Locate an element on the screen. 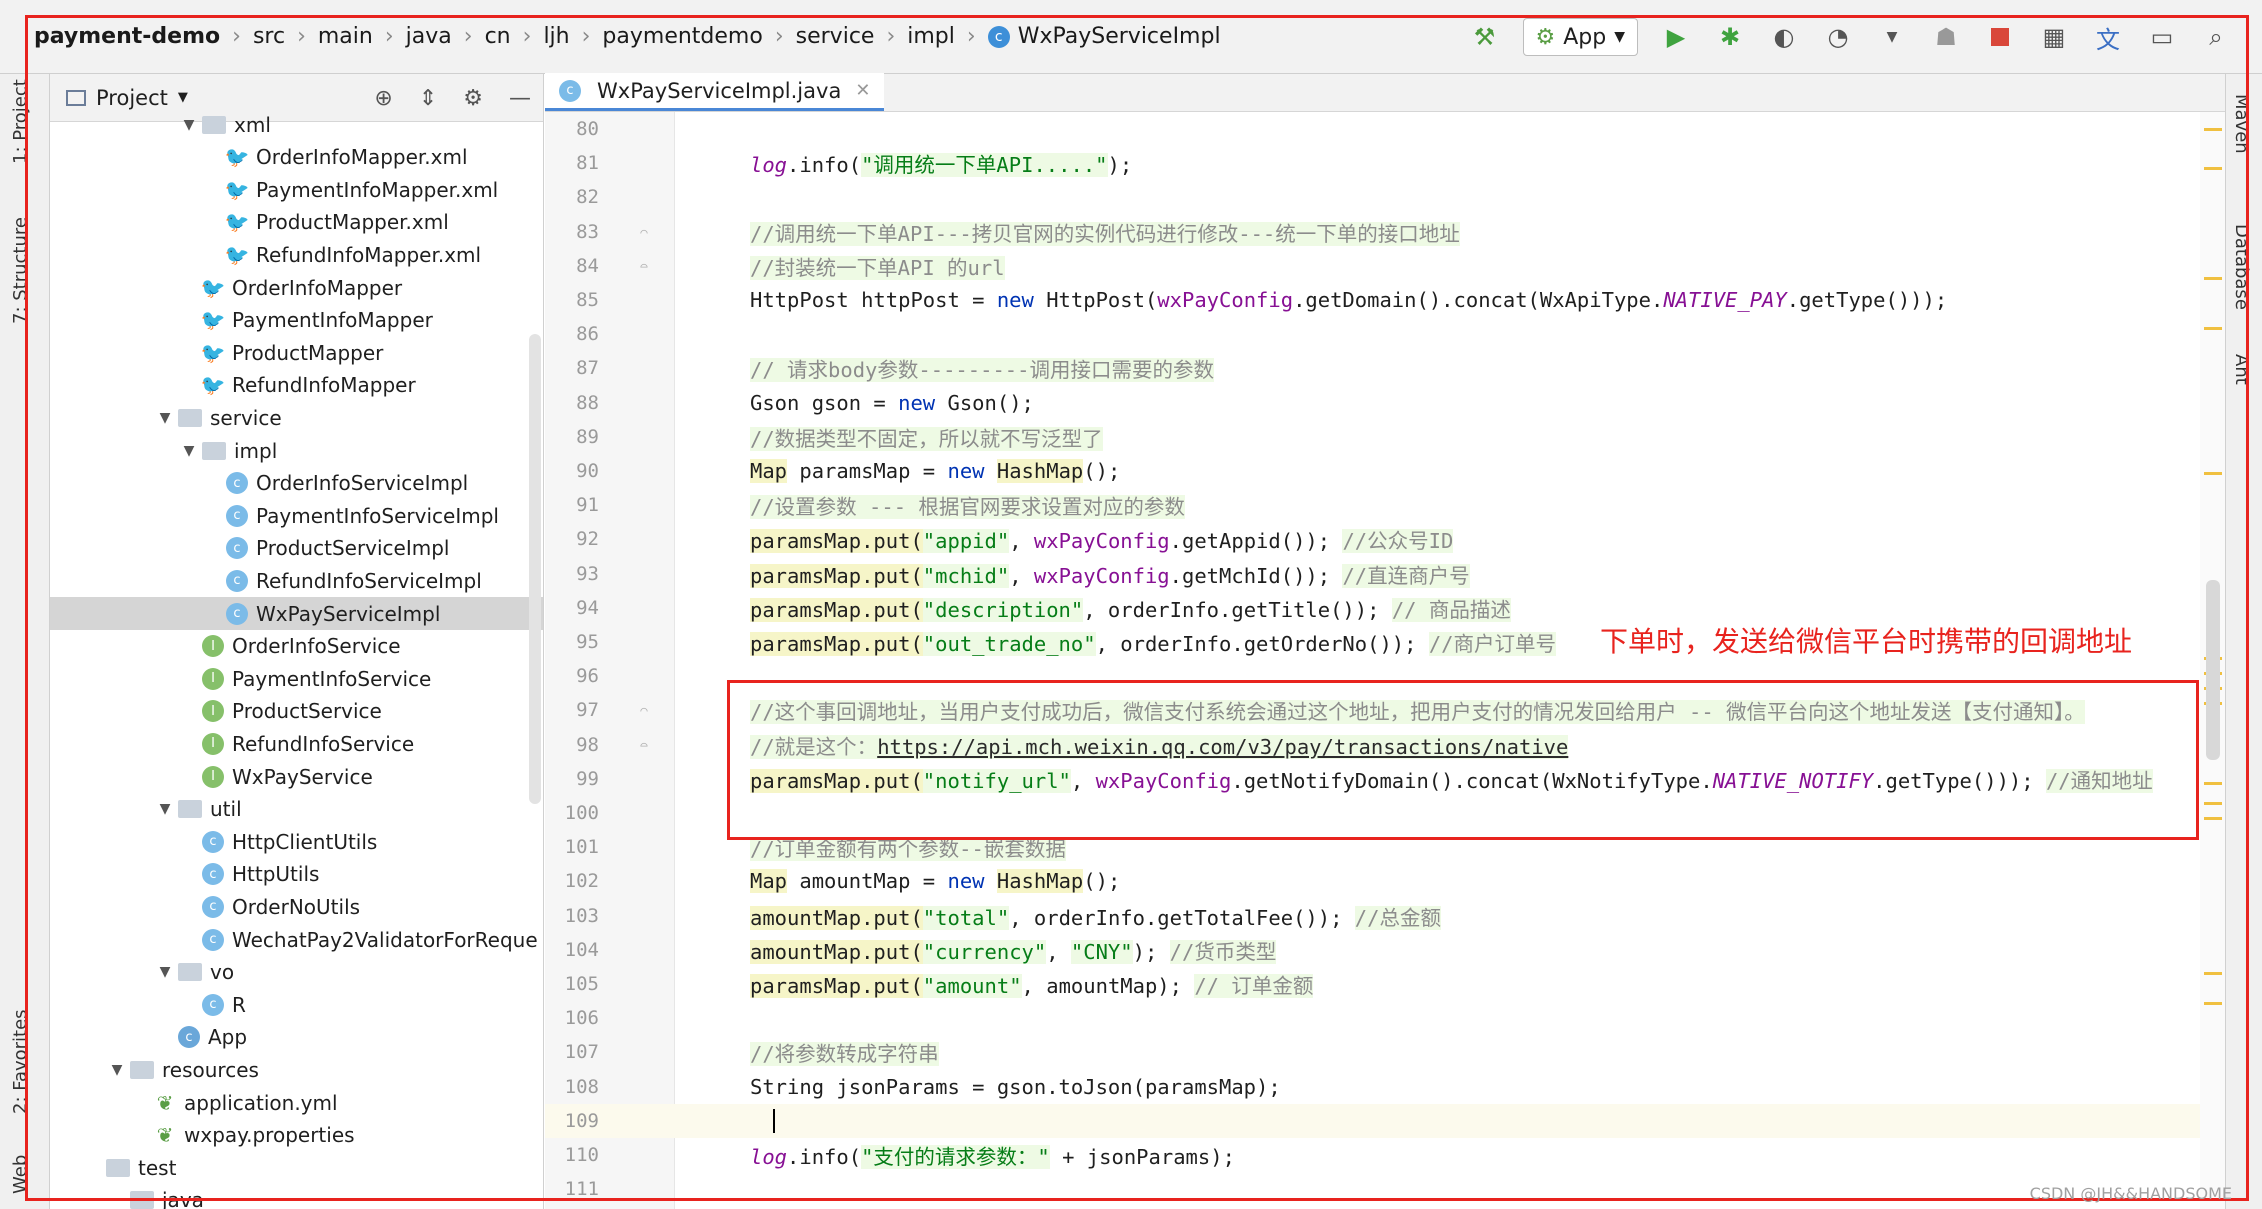 This screenshot has width=2262, height=1209. more-run-chevron-icon: ▼ is located at coordinates (1892, 37).